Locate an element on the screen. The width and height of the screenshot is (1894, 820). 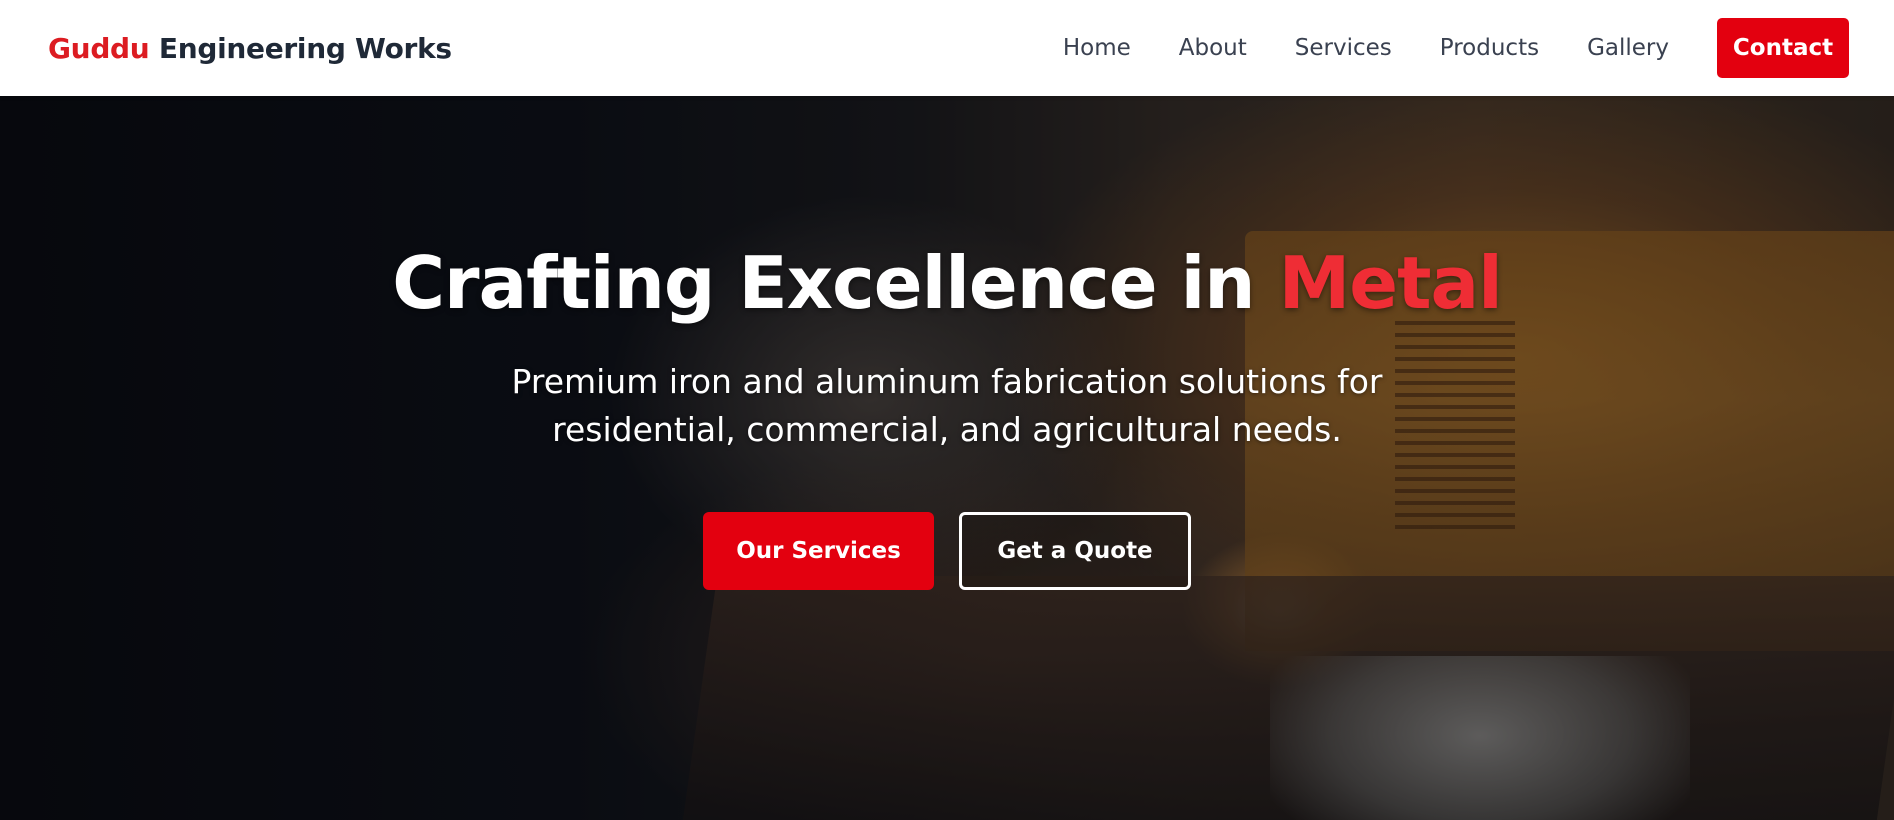
hero-title-accent: Metal is located at coordinates (1390, 283).